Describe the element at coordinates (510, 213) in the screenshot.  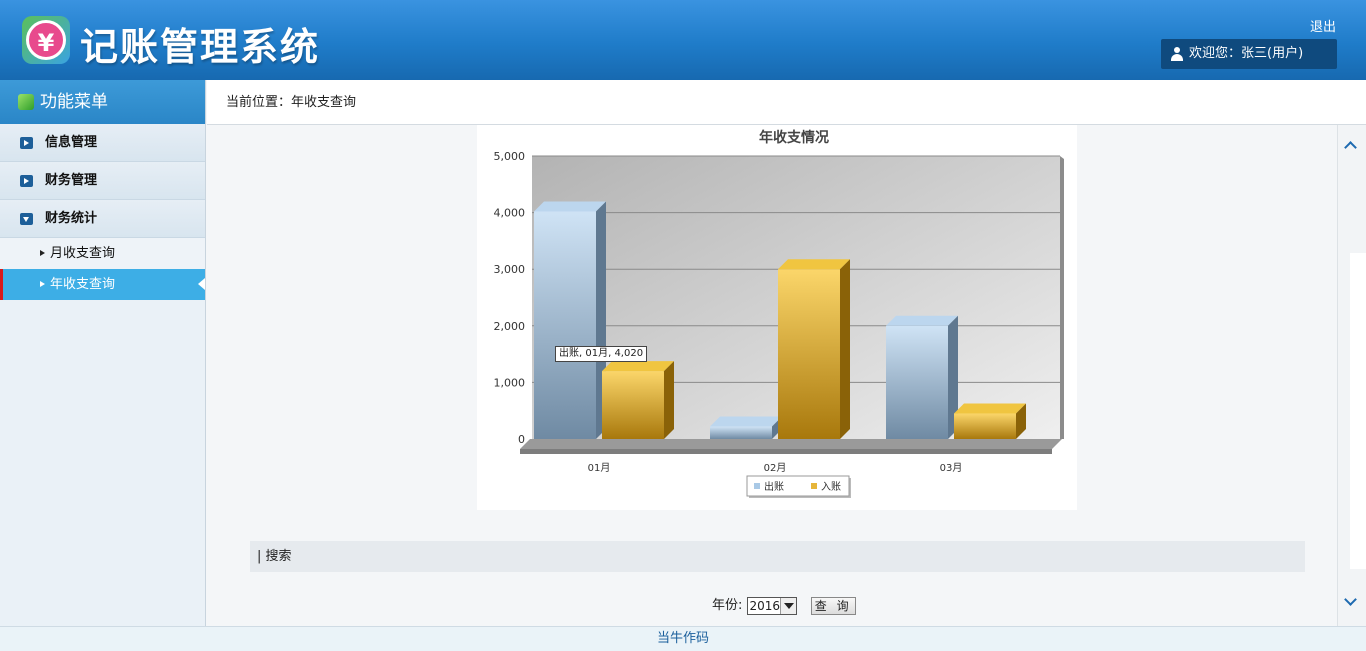
I see `y-tick-label: 4,000` at that location.